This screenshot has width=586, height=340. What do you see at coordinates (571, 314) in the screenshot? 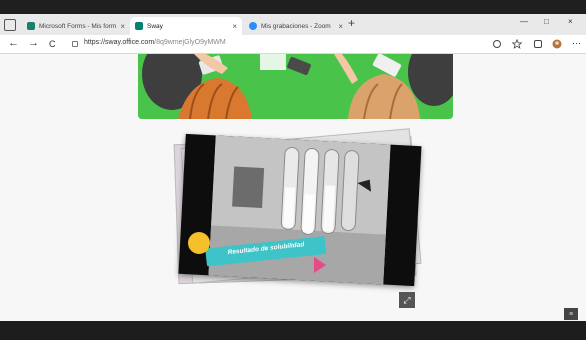
I see `navigation-button: ≡` at bounding box center [571, 314].